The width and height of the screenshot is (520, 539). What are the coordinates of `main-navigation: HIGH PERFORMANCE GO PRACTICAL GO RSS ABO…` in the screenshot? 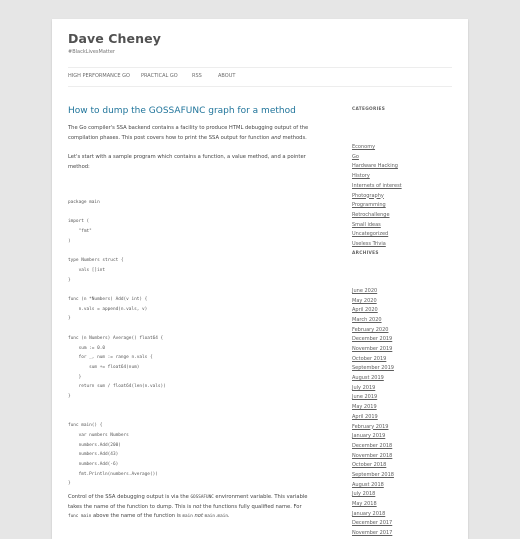 It's located at (260, 77).